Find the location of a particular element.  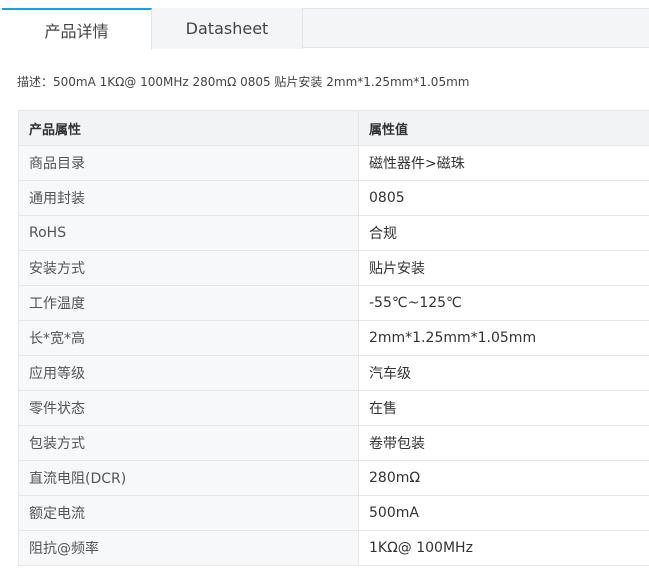

attribute-name-cell: 应用等级 is located at coordinates (188, 373).